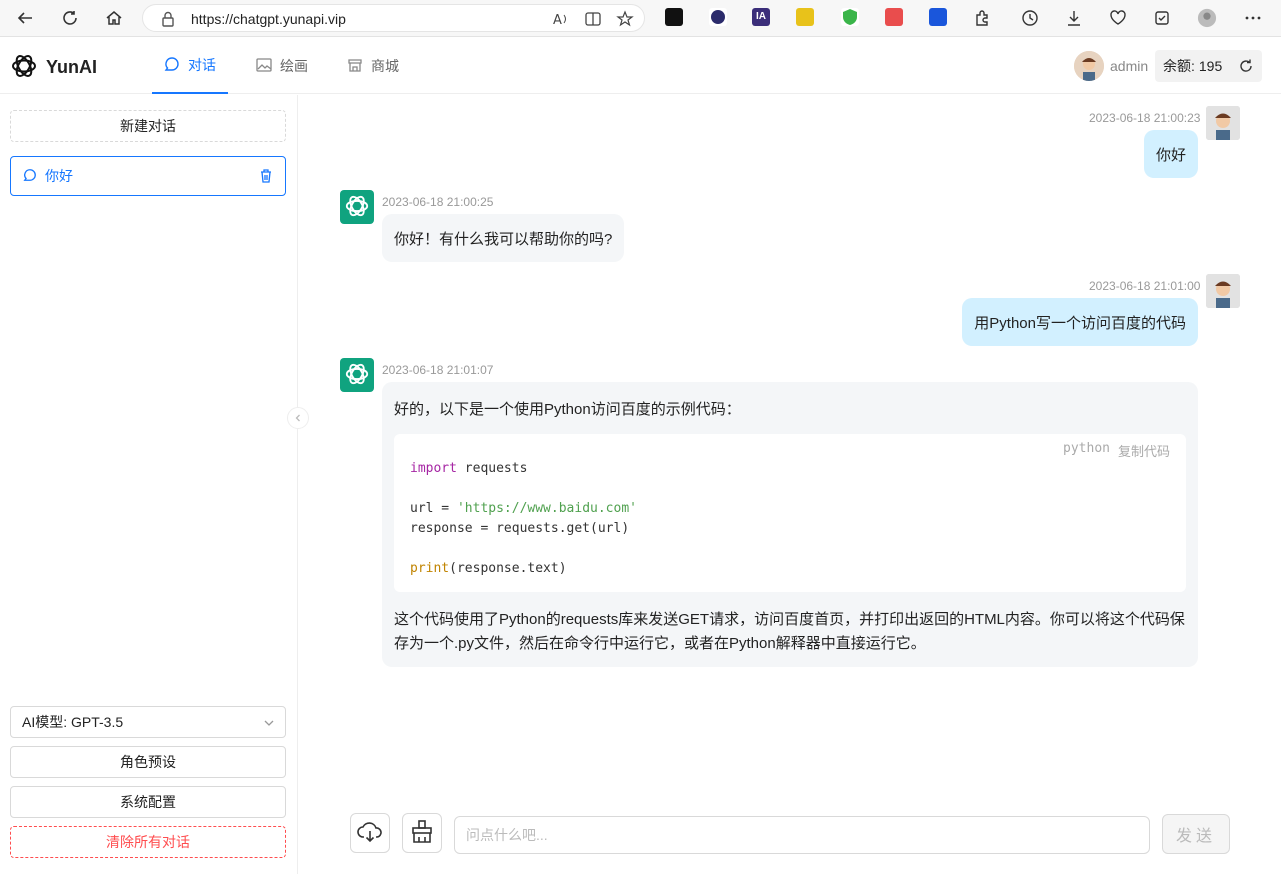 The image size is (1281, 874). Describe the element at coordinates (433, 508) in the screenshot. I see `code-token: url =` at that location.